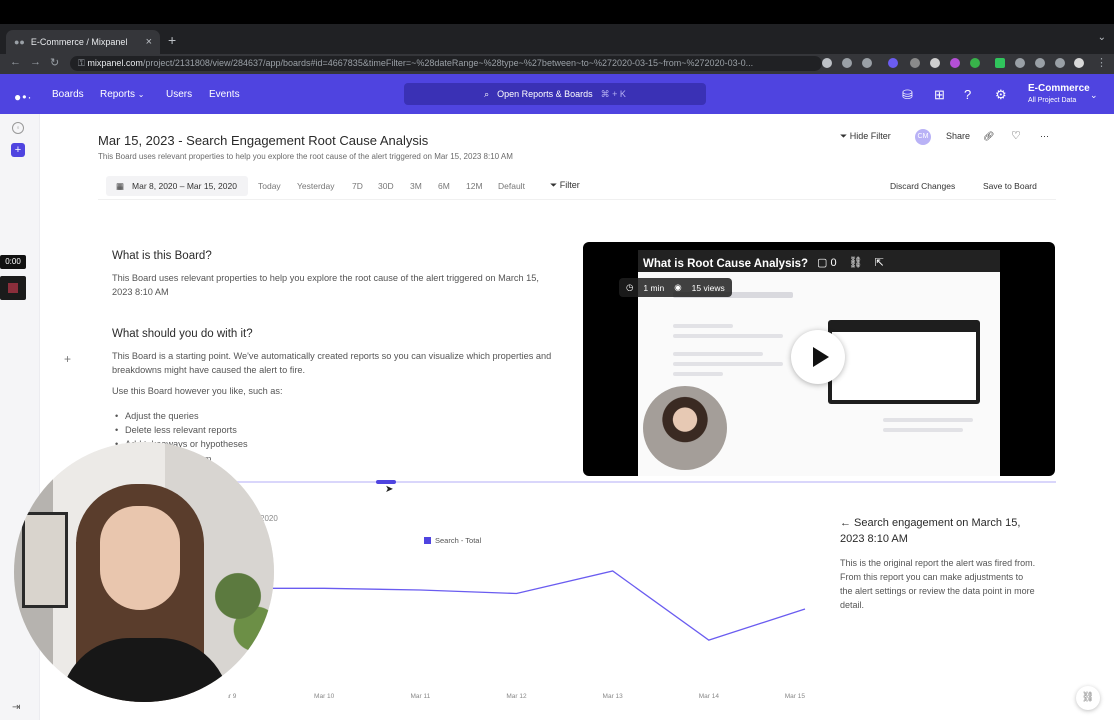 Image resolution: width=1114 pixels, height=720 pixels. What do you see at coordinates (904, 362) in the screenshot?
I see `video-inner-window` at bounding box center [904, 362].